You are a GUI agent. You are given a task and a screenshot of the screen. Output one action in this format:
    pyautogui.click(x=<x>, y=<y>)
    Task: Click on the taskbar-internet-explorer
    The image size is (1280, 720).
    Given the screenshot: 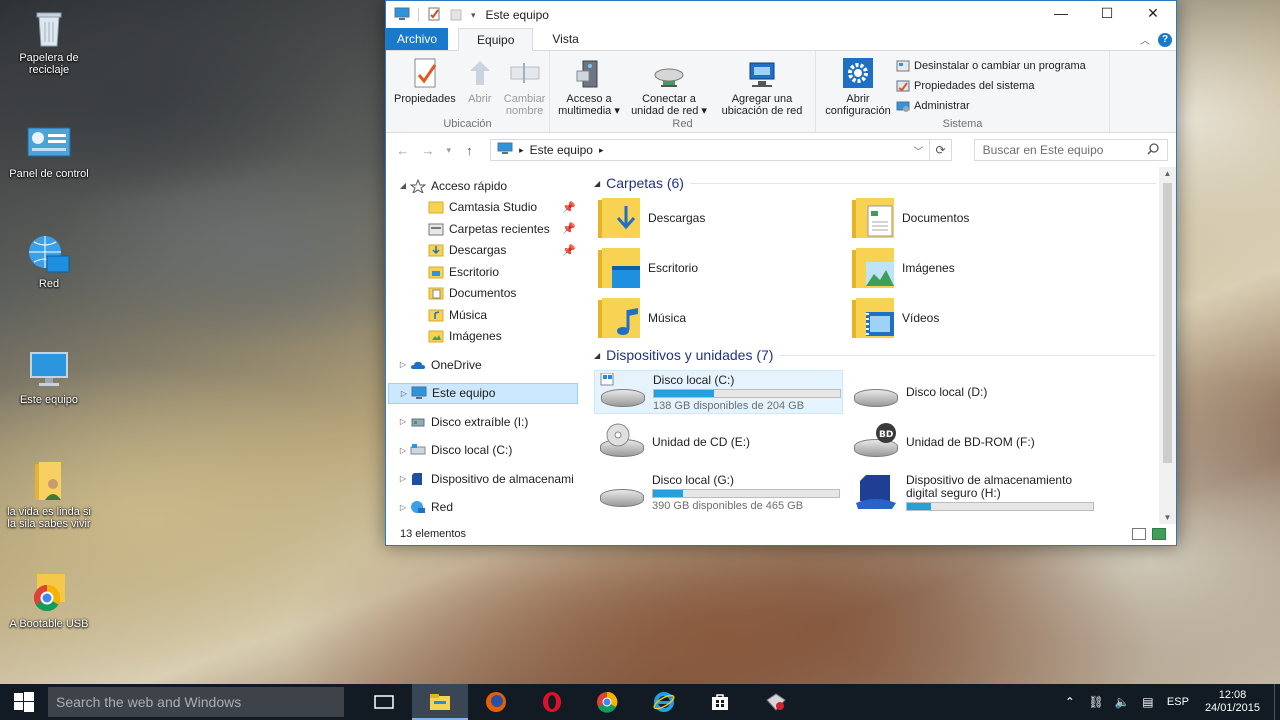 What is the action you would take?
    pyautogui.click(x=664, y=702)
    